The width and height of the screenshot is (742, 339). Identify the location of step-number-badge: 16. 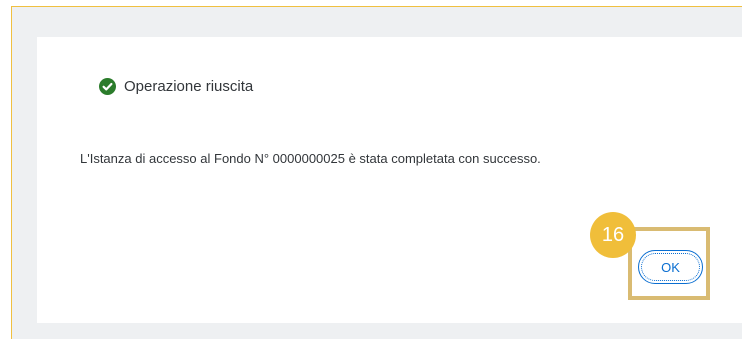
(613, 235).